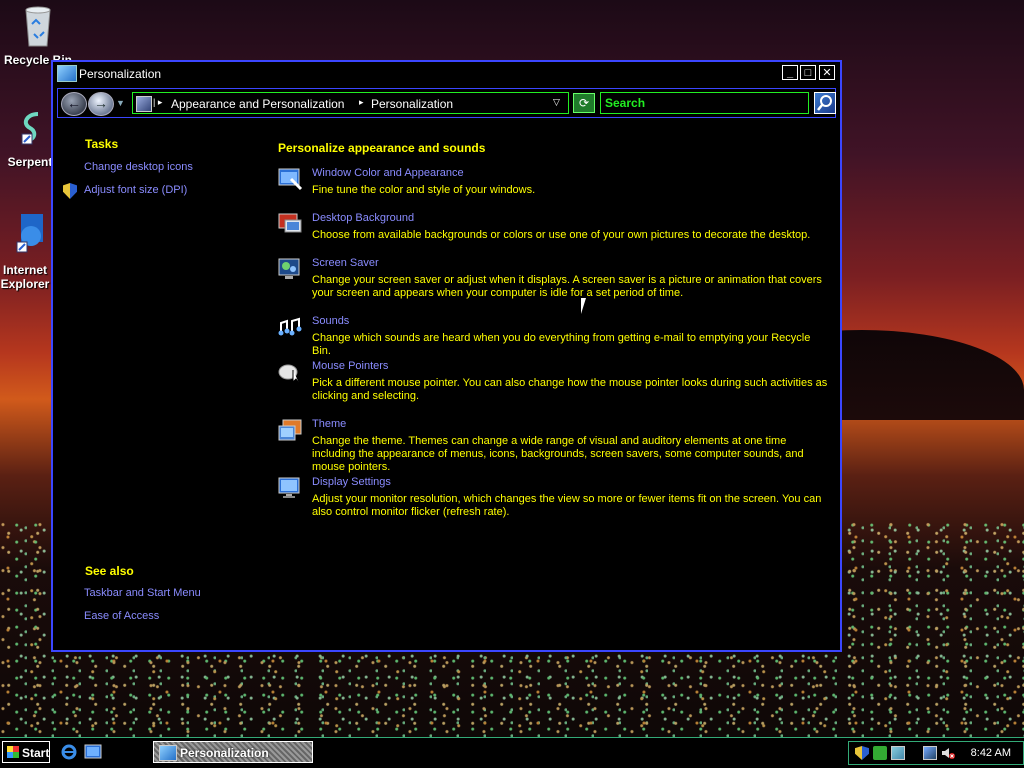  Describe the element at coordinates (586, 306) in the screenshot. I see `mouse-cursor-icon` at that location.